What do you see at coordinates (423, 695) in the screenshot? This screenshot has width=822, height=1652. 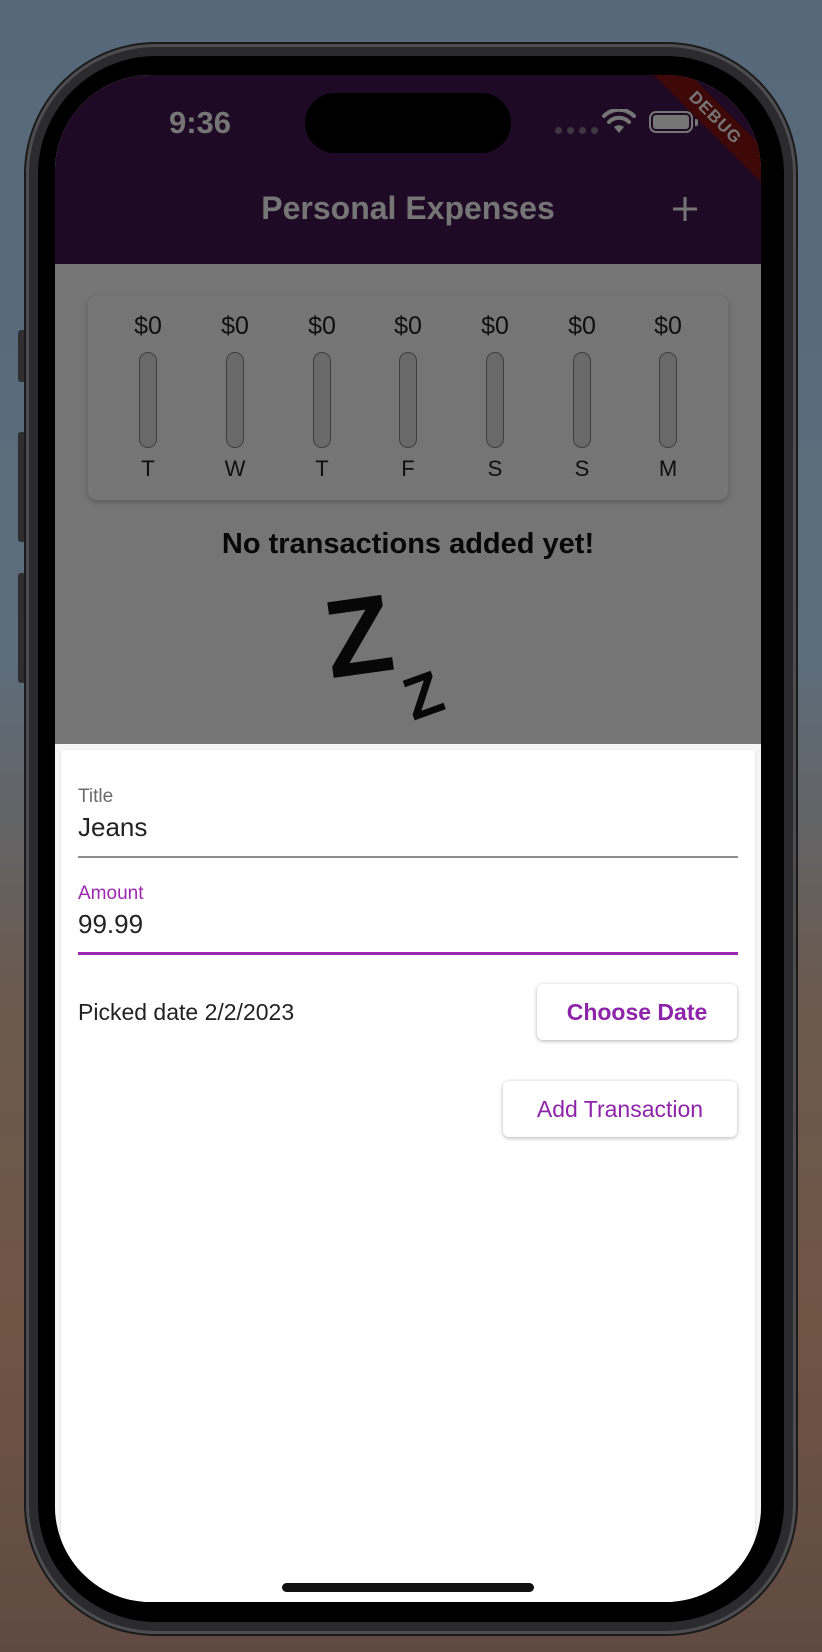 I see `sleeping-z-small-icon: Z` at bounding box center [423, 695].